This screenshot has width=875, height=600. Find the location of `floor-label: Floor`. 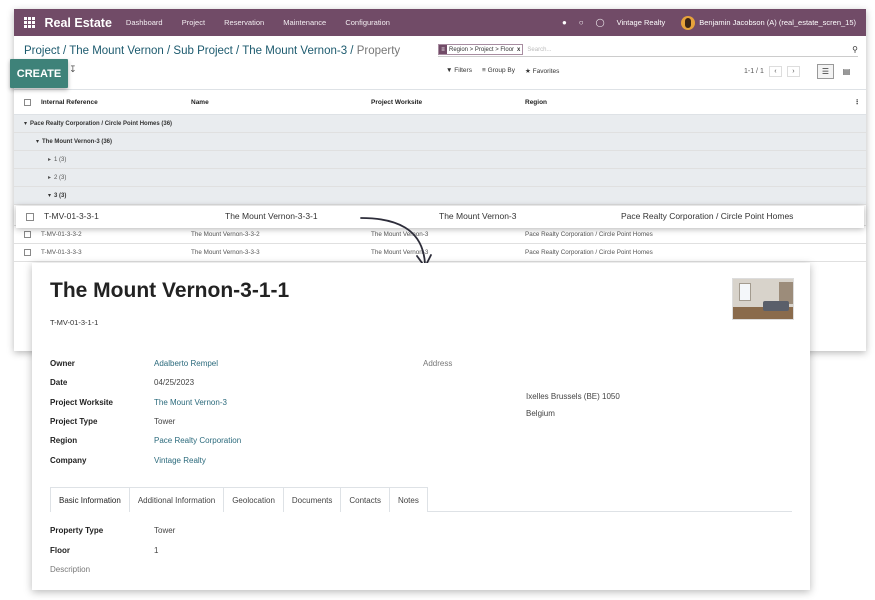

floor-label: Floor is located at coordinates (60, 550).